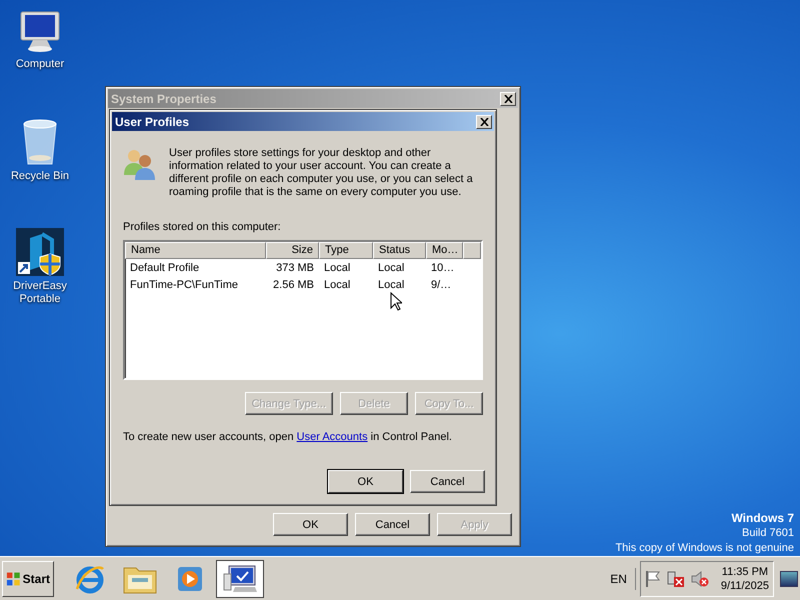  I want to click on footer-text: To create new user accounts, open User Accounts in Control Panel., so click(288, 437).